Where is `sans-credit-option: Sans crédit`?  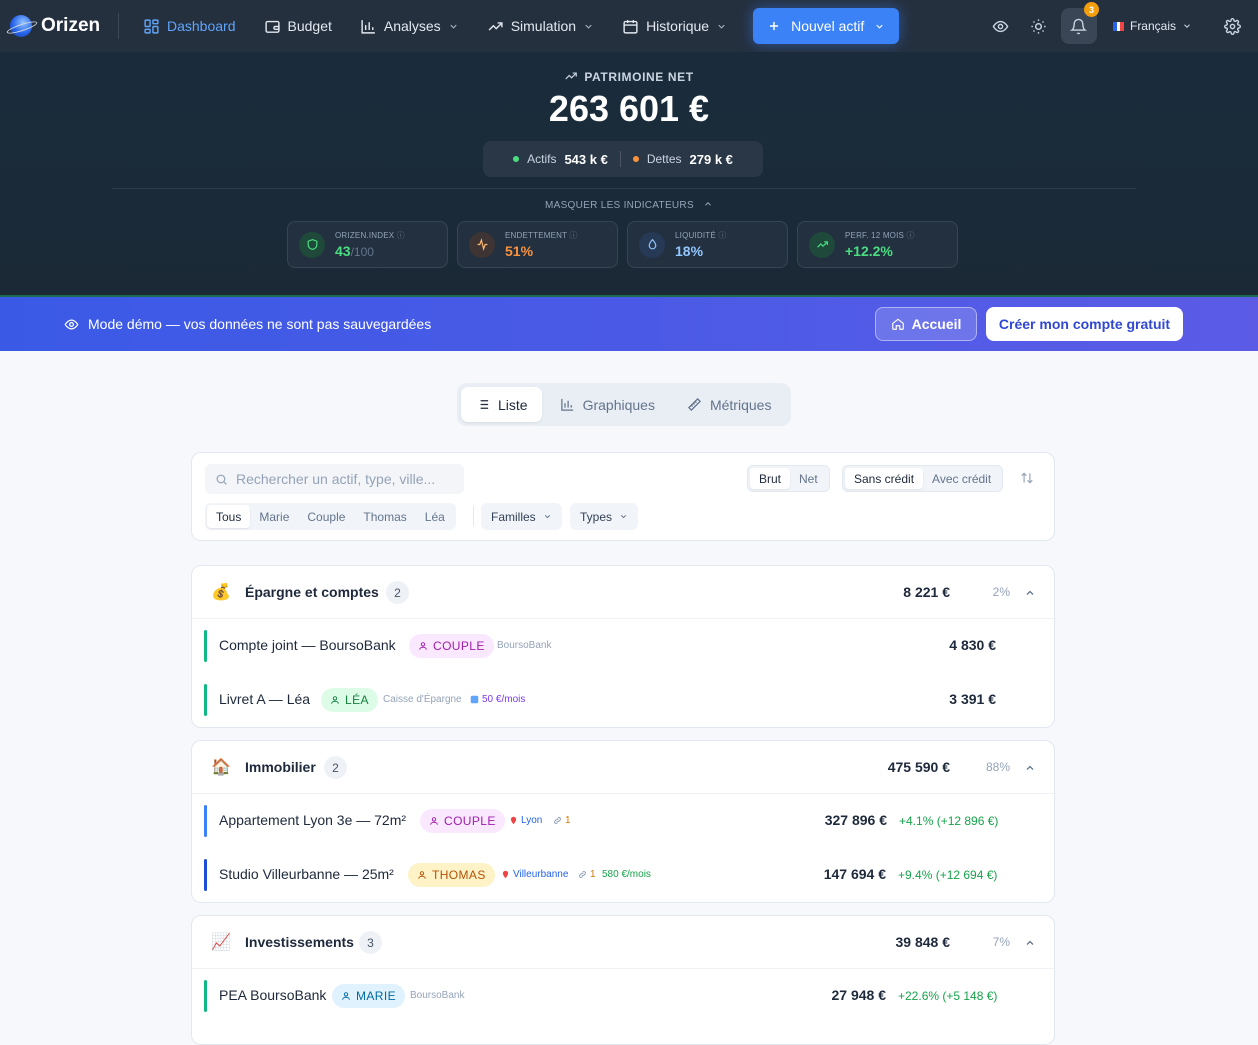 sans-credit-option: Sans crédit is located at coordinates (884, 478).